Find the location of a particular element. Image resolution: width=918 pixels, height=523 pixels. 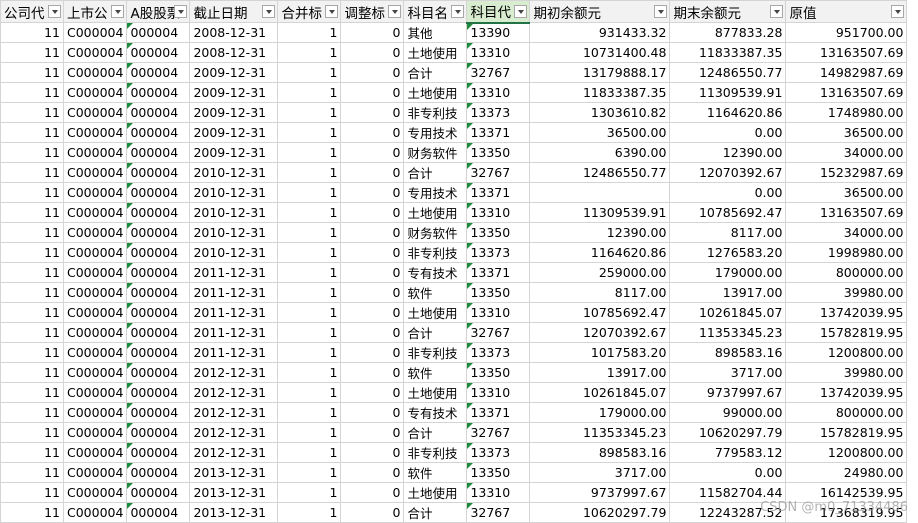

table-cell: 779583.12 is located at coordinates (728, 452).